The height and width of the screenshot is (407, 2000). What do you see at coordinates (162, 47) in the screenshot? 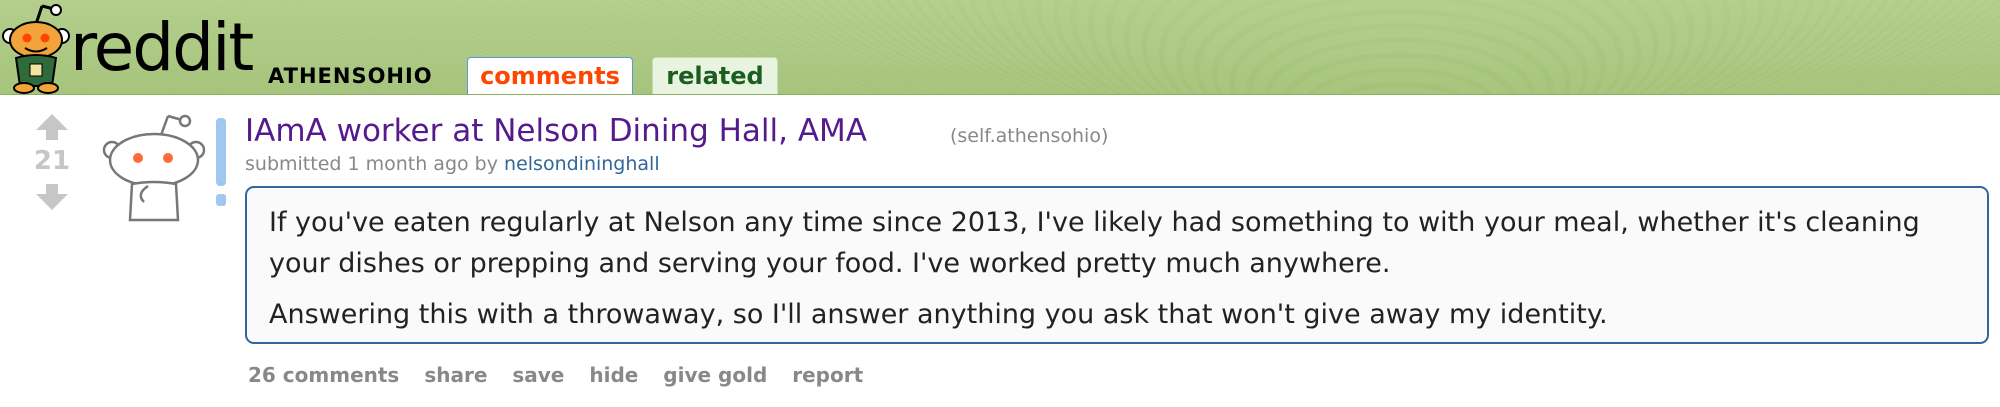
I see `site-wordmark: reddit` at bounding box center [162, 47].